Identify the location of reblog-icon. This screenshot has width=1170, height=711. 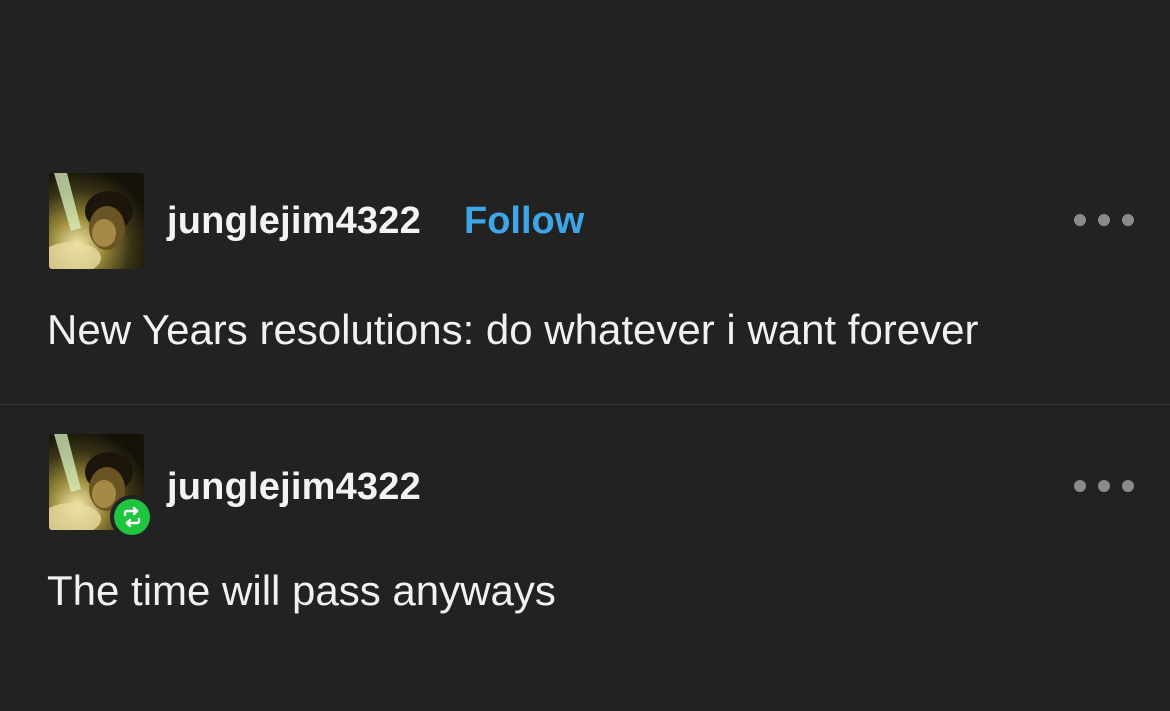
(132, 517).